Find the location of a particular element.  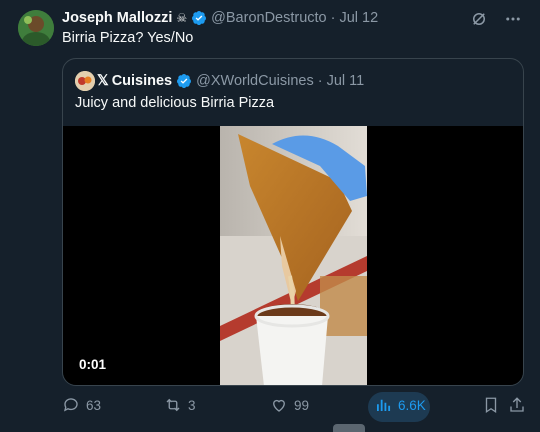

more-icon is located at coordinates (513, 19).